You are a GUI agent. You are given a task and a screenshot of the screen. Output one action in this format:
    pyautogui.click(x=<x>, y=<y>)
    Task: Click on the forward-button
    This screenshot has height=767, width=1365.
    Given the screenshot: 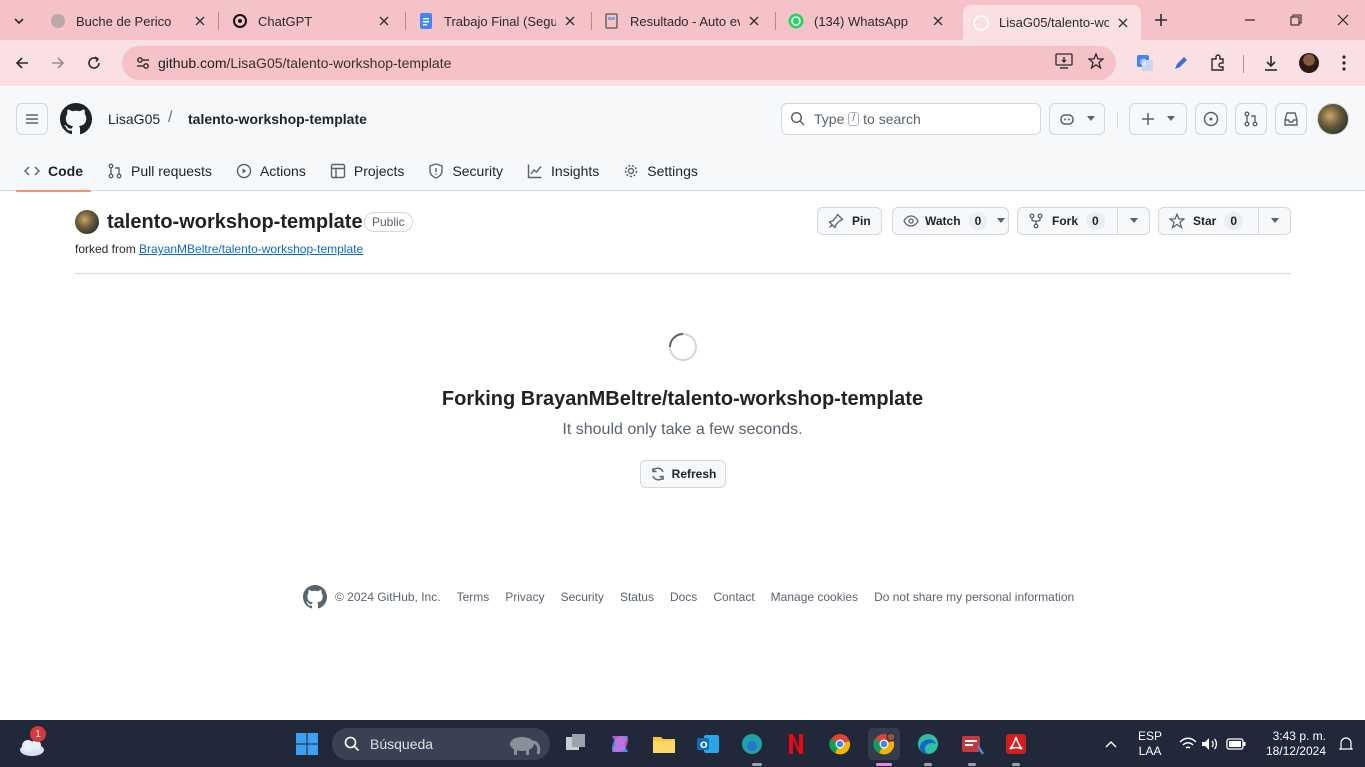 What is the action you would take?
    pyautogui.click(x=58, y=63)
    